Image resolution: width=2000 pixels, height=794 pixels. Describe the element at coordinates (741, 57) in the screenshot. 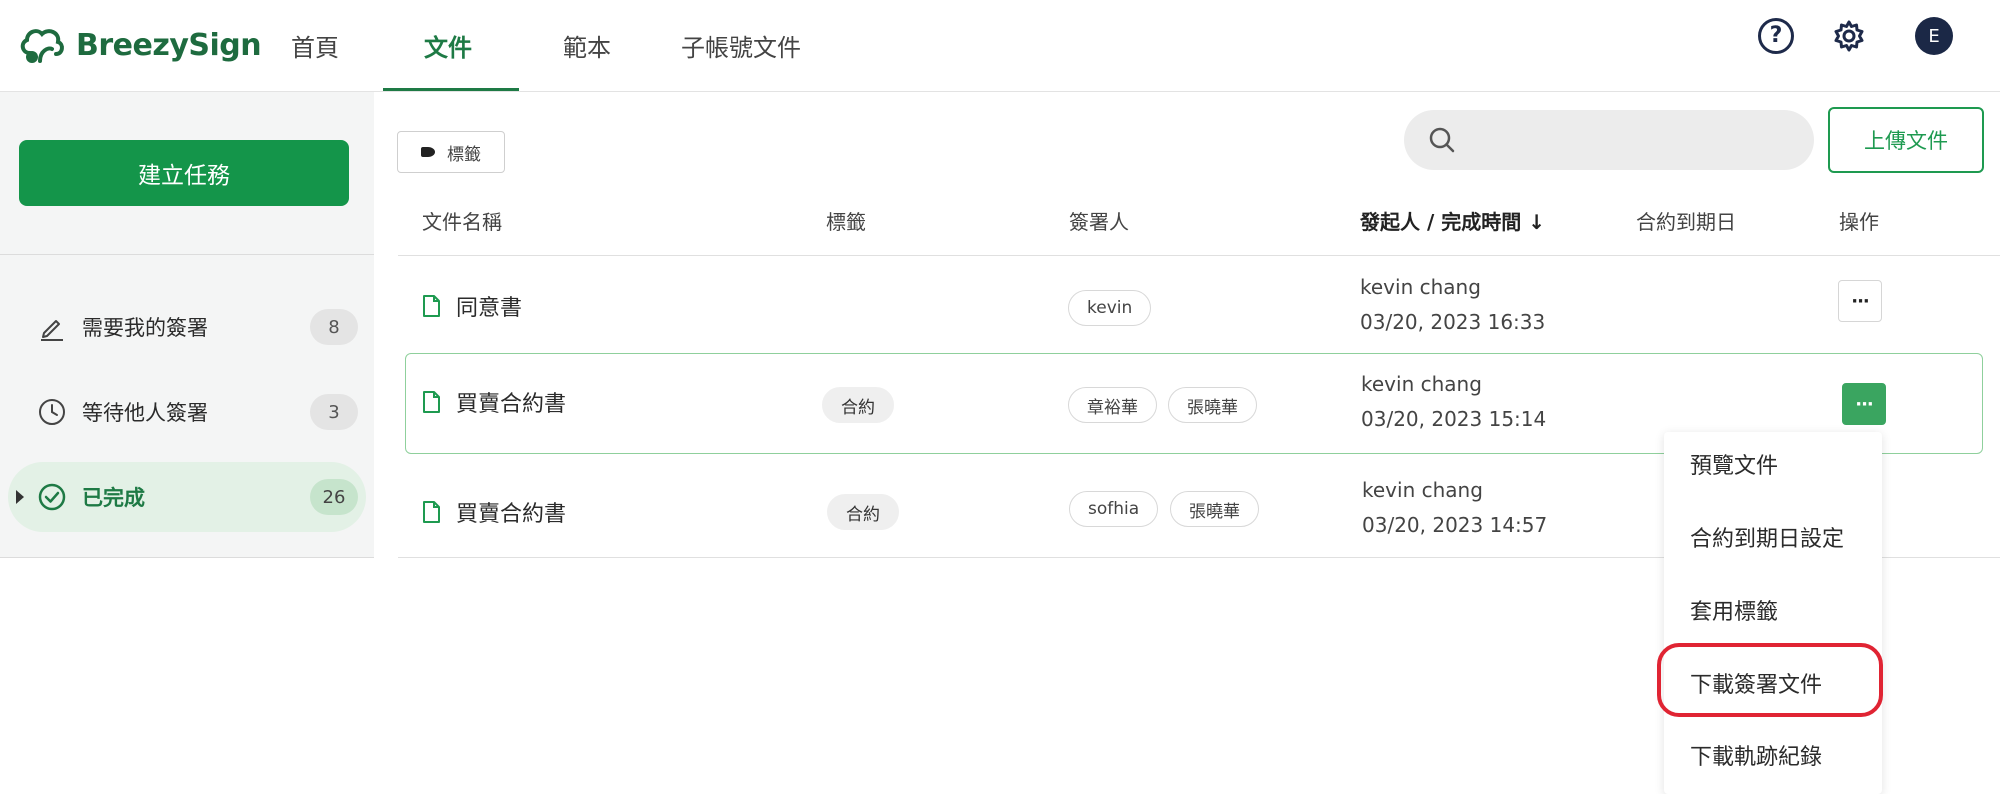

I see `tab-sub-account-documents: 子帳號文件` at that location.